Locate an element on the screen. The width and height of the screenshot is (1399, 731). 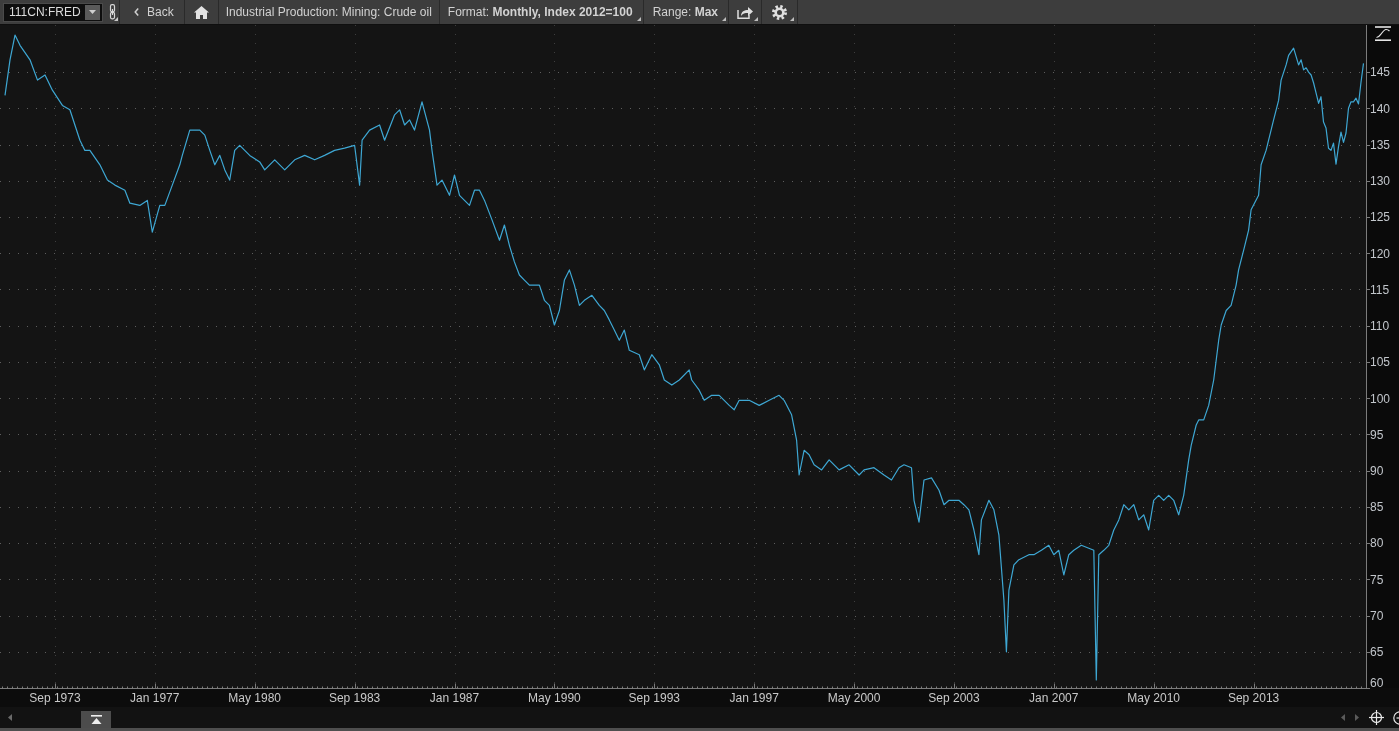
format-dropdown: Format: Monthly, Index 2012=100 is located at coordinates (541, 12).